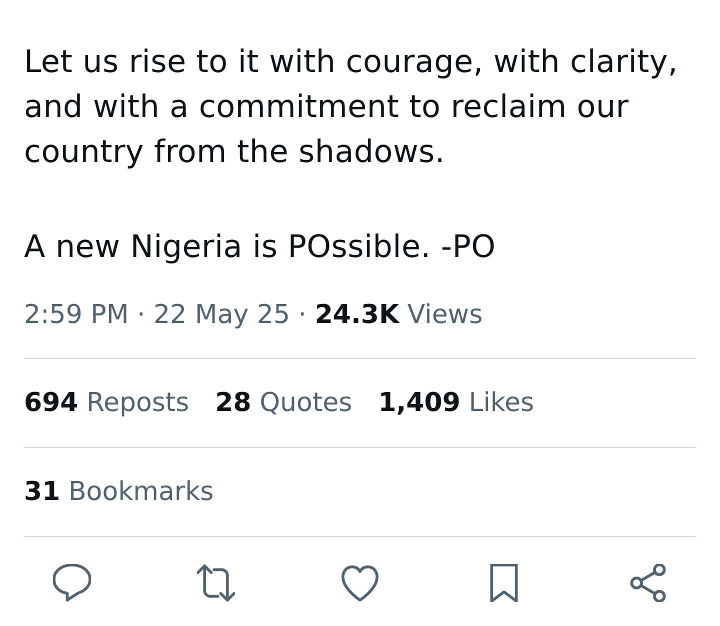 The image size is (720, 626). What do you see at coordinates (216, 583) in the screenshot?
I see `loop-arrows-icon` at bounding box center [216, 583].